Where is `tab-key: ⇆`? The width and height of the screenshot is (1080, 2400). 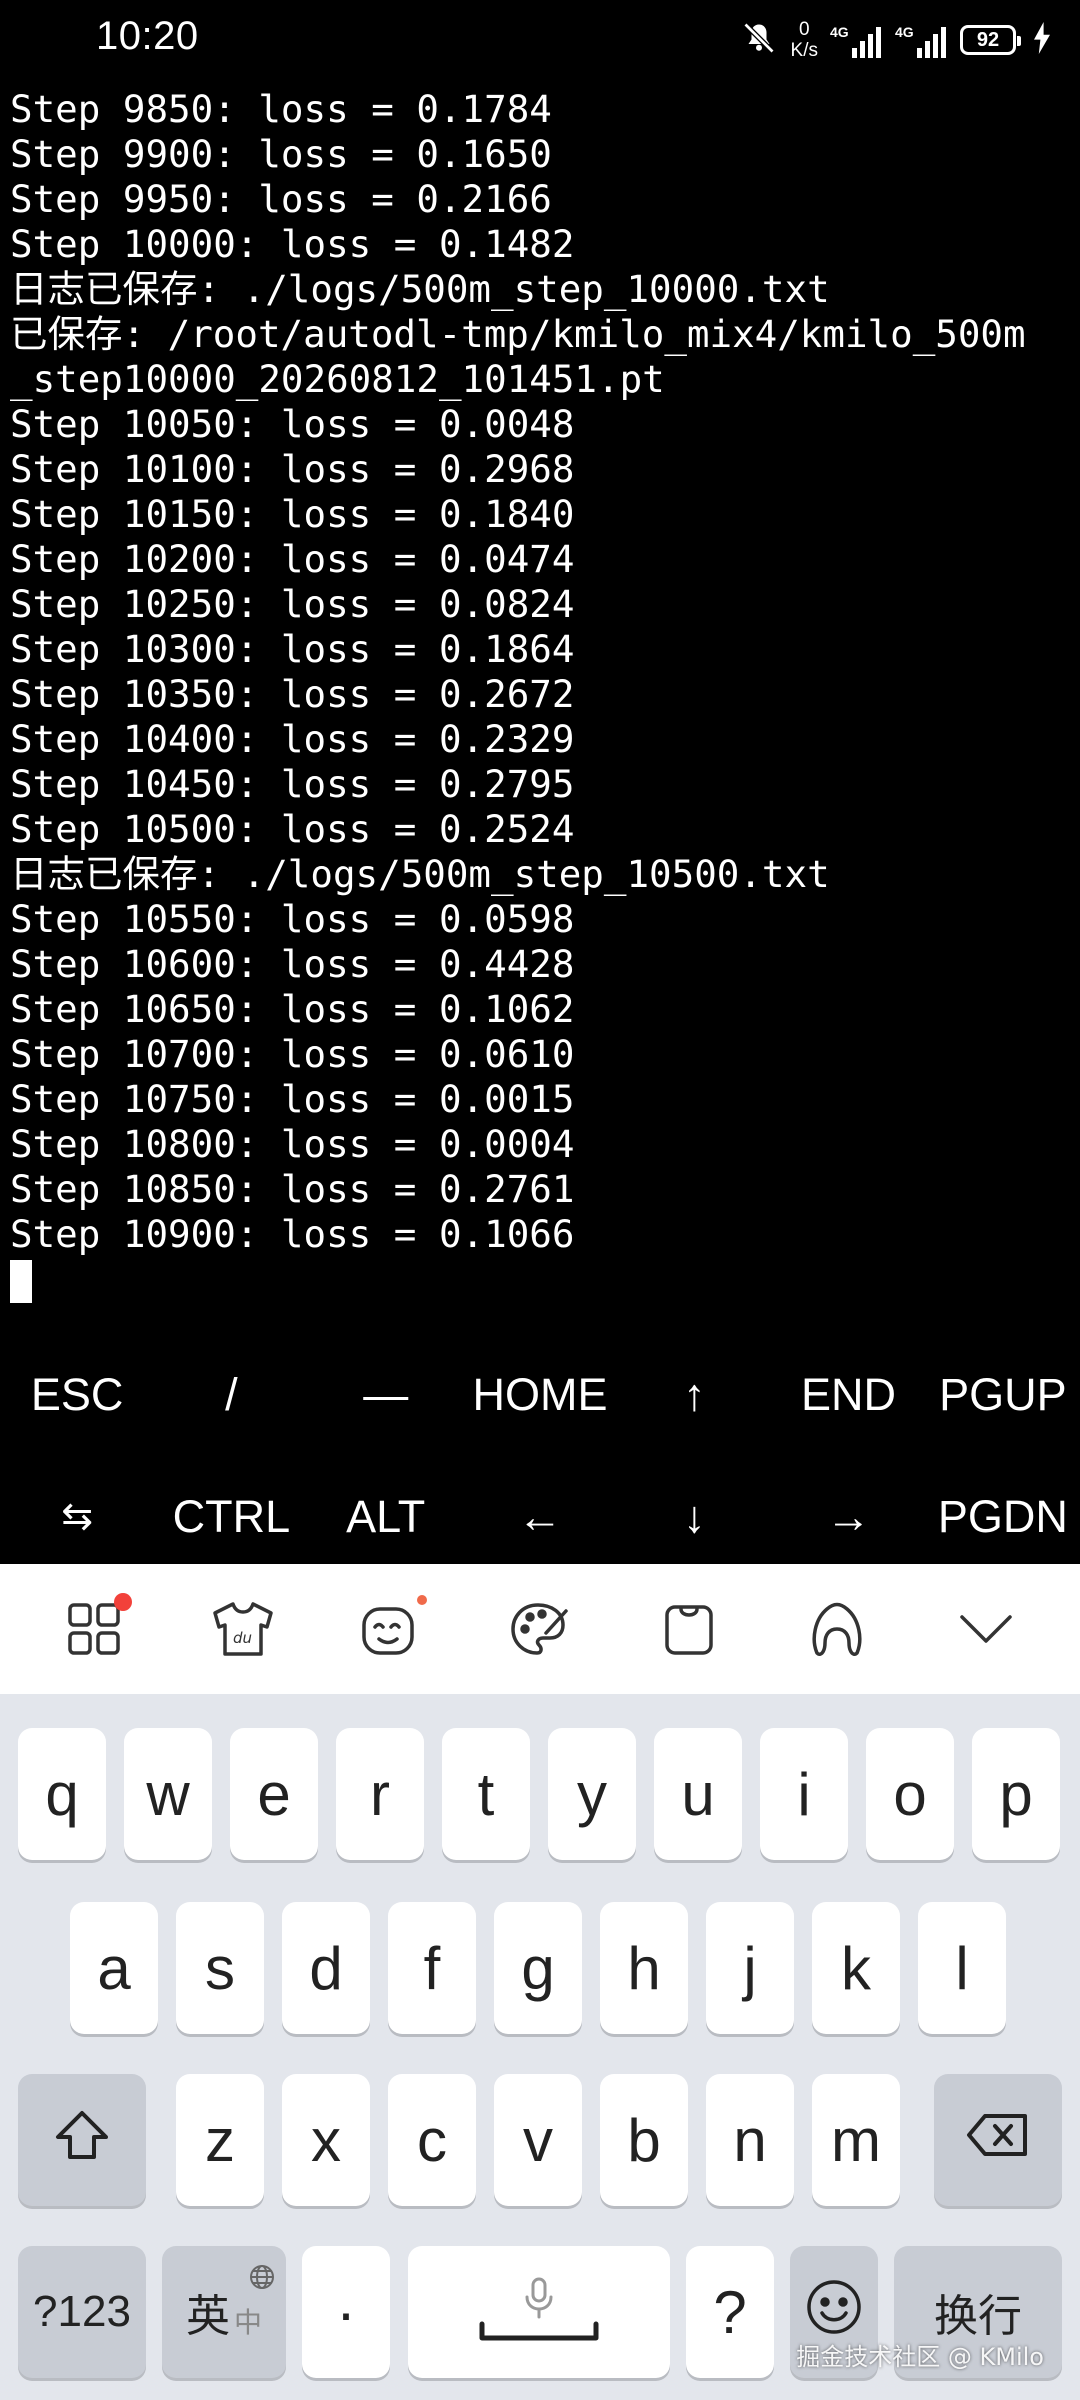
tab-key: ⇆ is located at coordinates (77, 1516).